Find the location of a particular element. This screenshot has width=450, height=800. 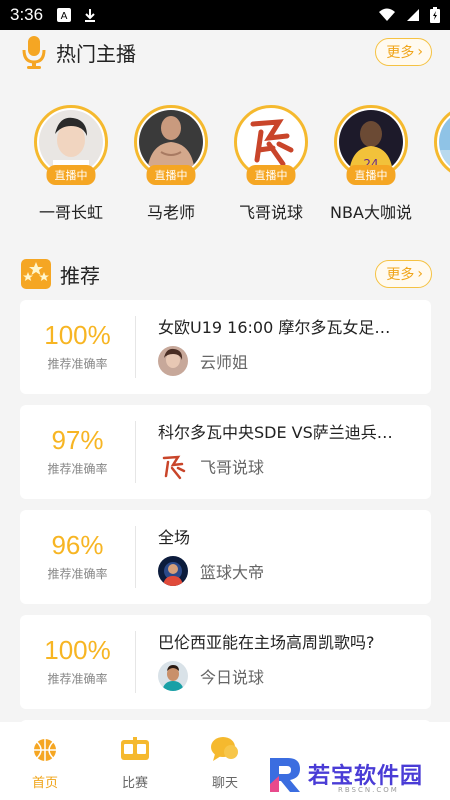

watermark: 若宝软件园 RBSCN.COM is located at coordinates (350, 774).